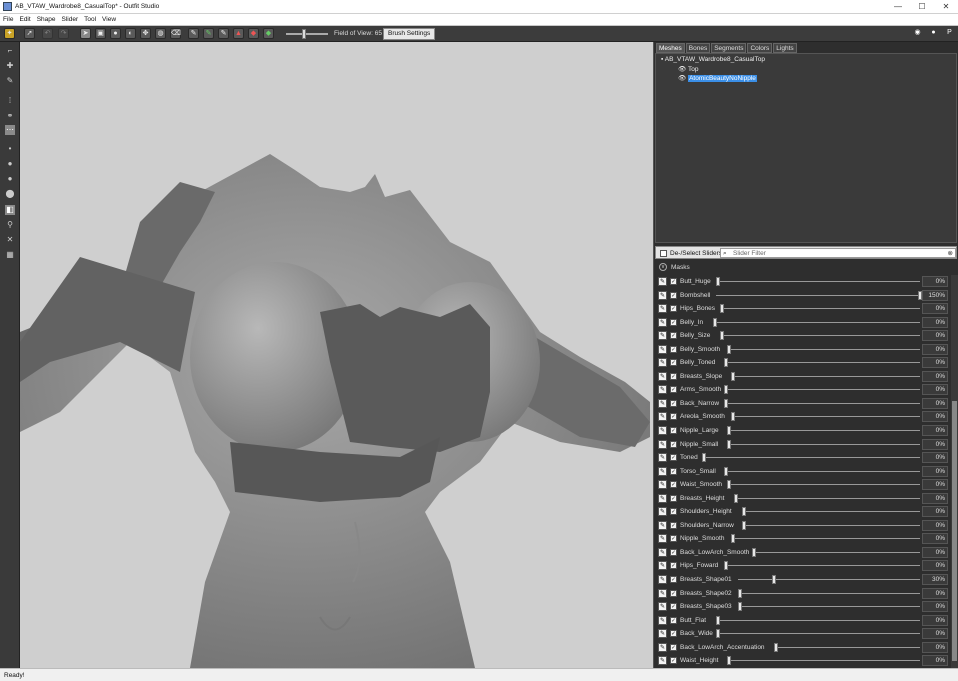  What do you see at coordinates (8, 20) in the screenshot?
I see `menu-file: File` at bounding box center [8, 20].